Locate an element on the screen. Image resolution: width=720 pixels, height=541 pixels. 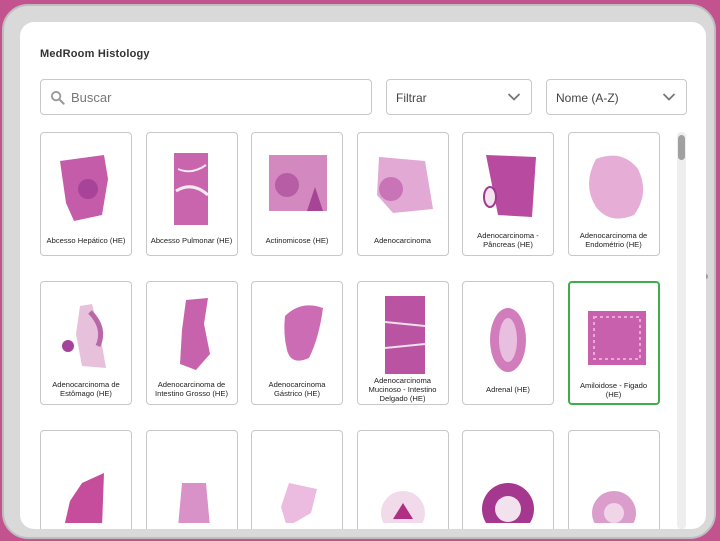
slide-card: Adenocarcinoma de Estômago (HE) is located at coordinates (86, 343).